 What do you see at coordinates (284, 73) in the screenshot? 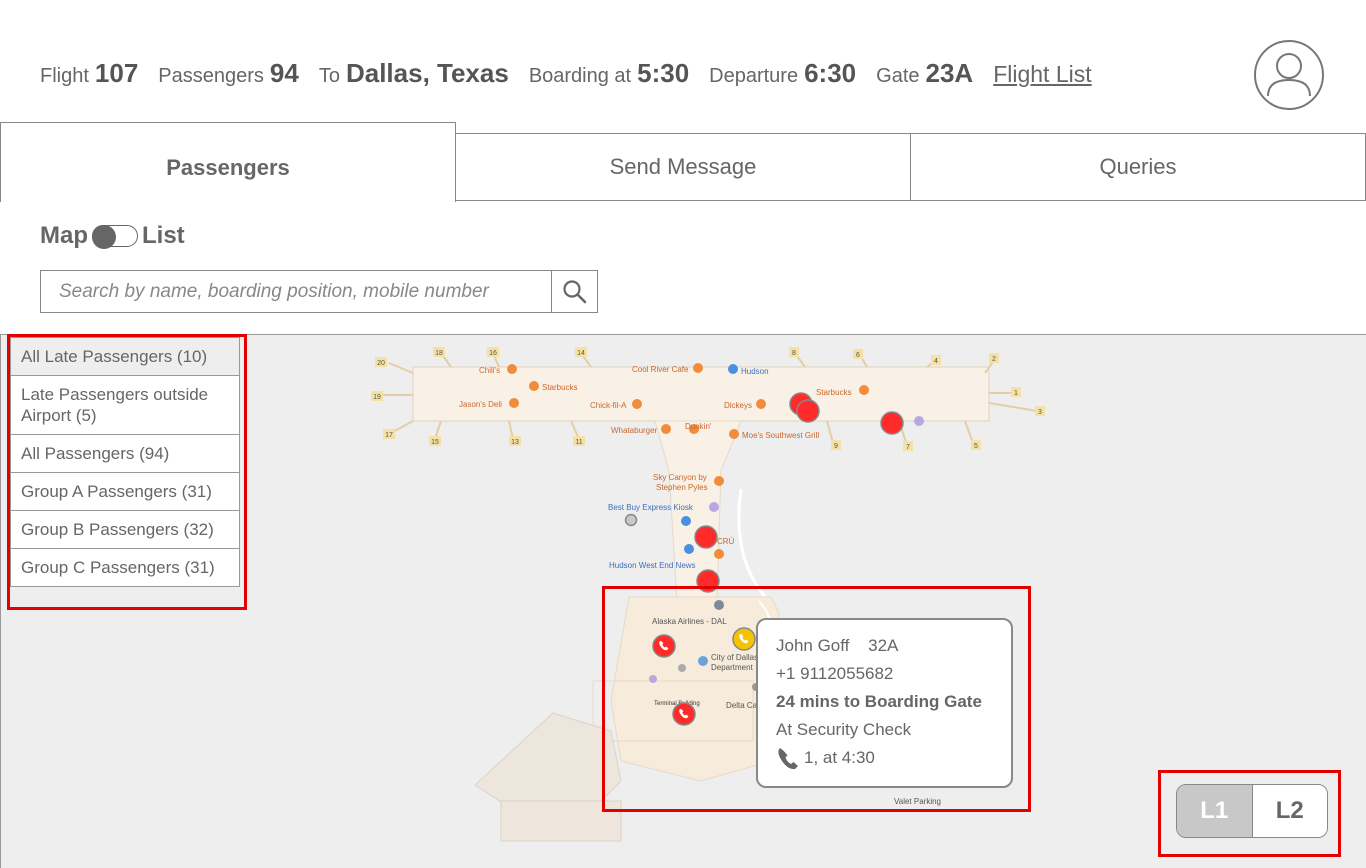
I see `passengers-count: 94` at bounding box center [284, 73].